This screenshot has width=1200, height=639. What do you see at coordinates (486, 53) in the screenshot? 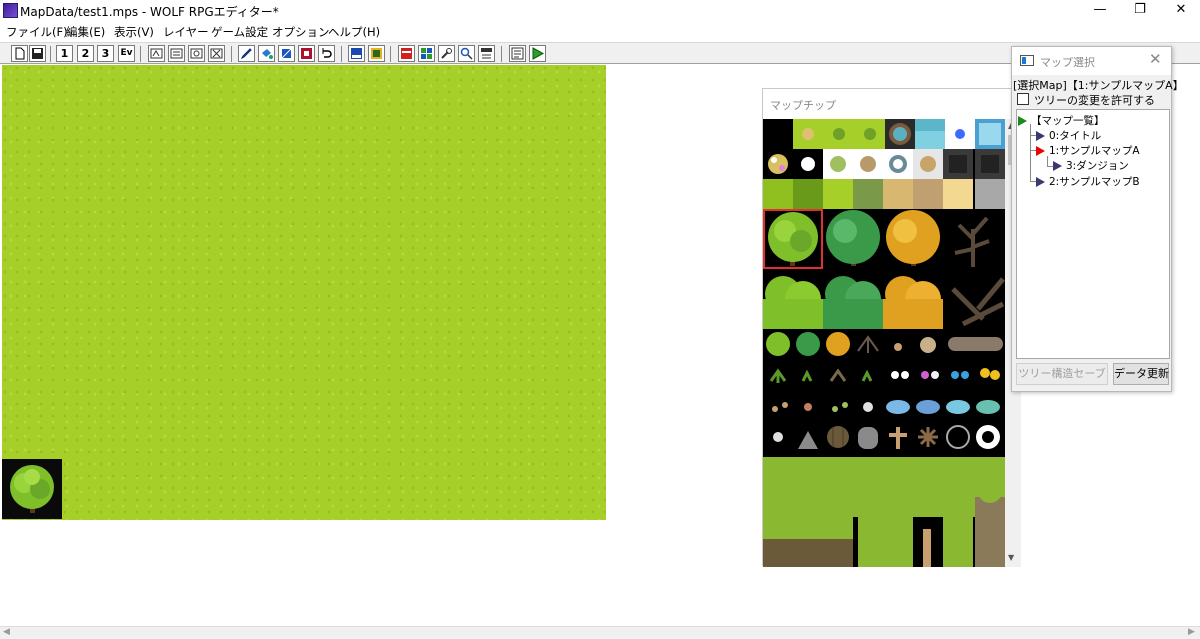
I see `map-editor-icon` at bounding box center [486, 53].